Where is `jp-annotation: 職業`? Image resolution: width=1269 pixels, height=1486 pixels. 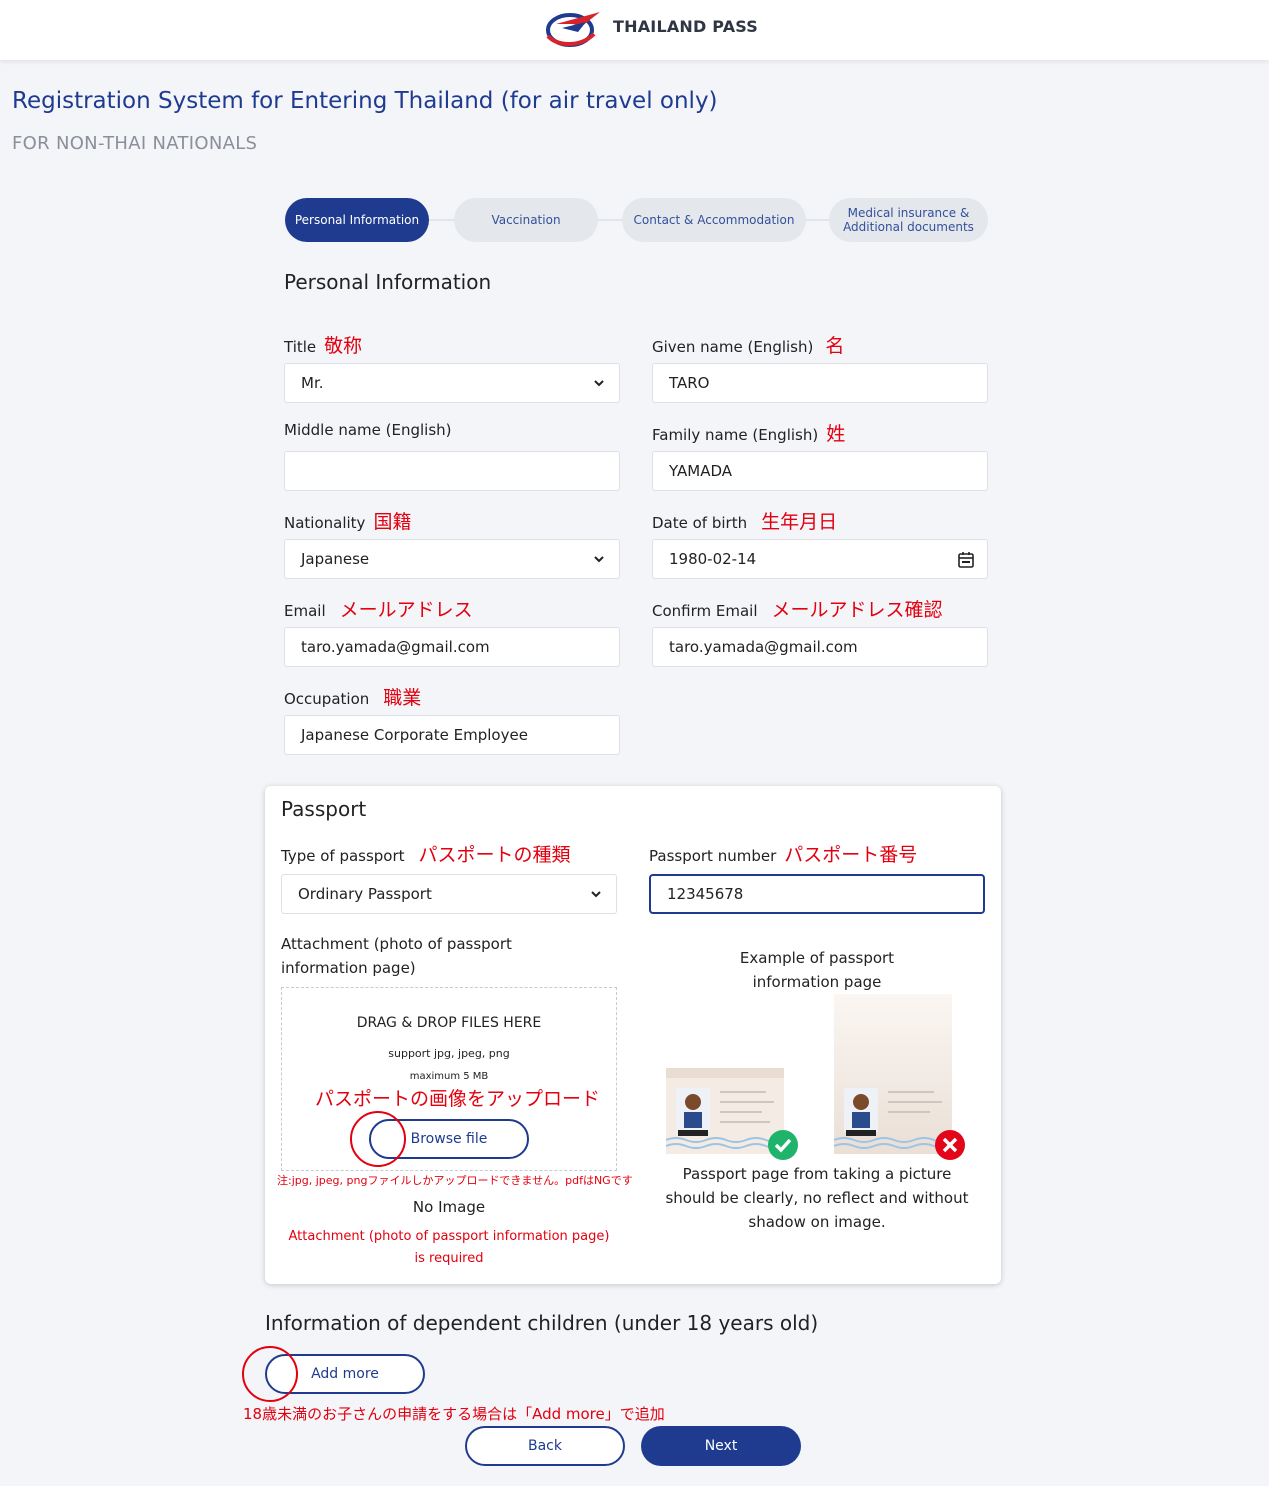 jp-annotation: 職業 is located at coordinates (402, 698).